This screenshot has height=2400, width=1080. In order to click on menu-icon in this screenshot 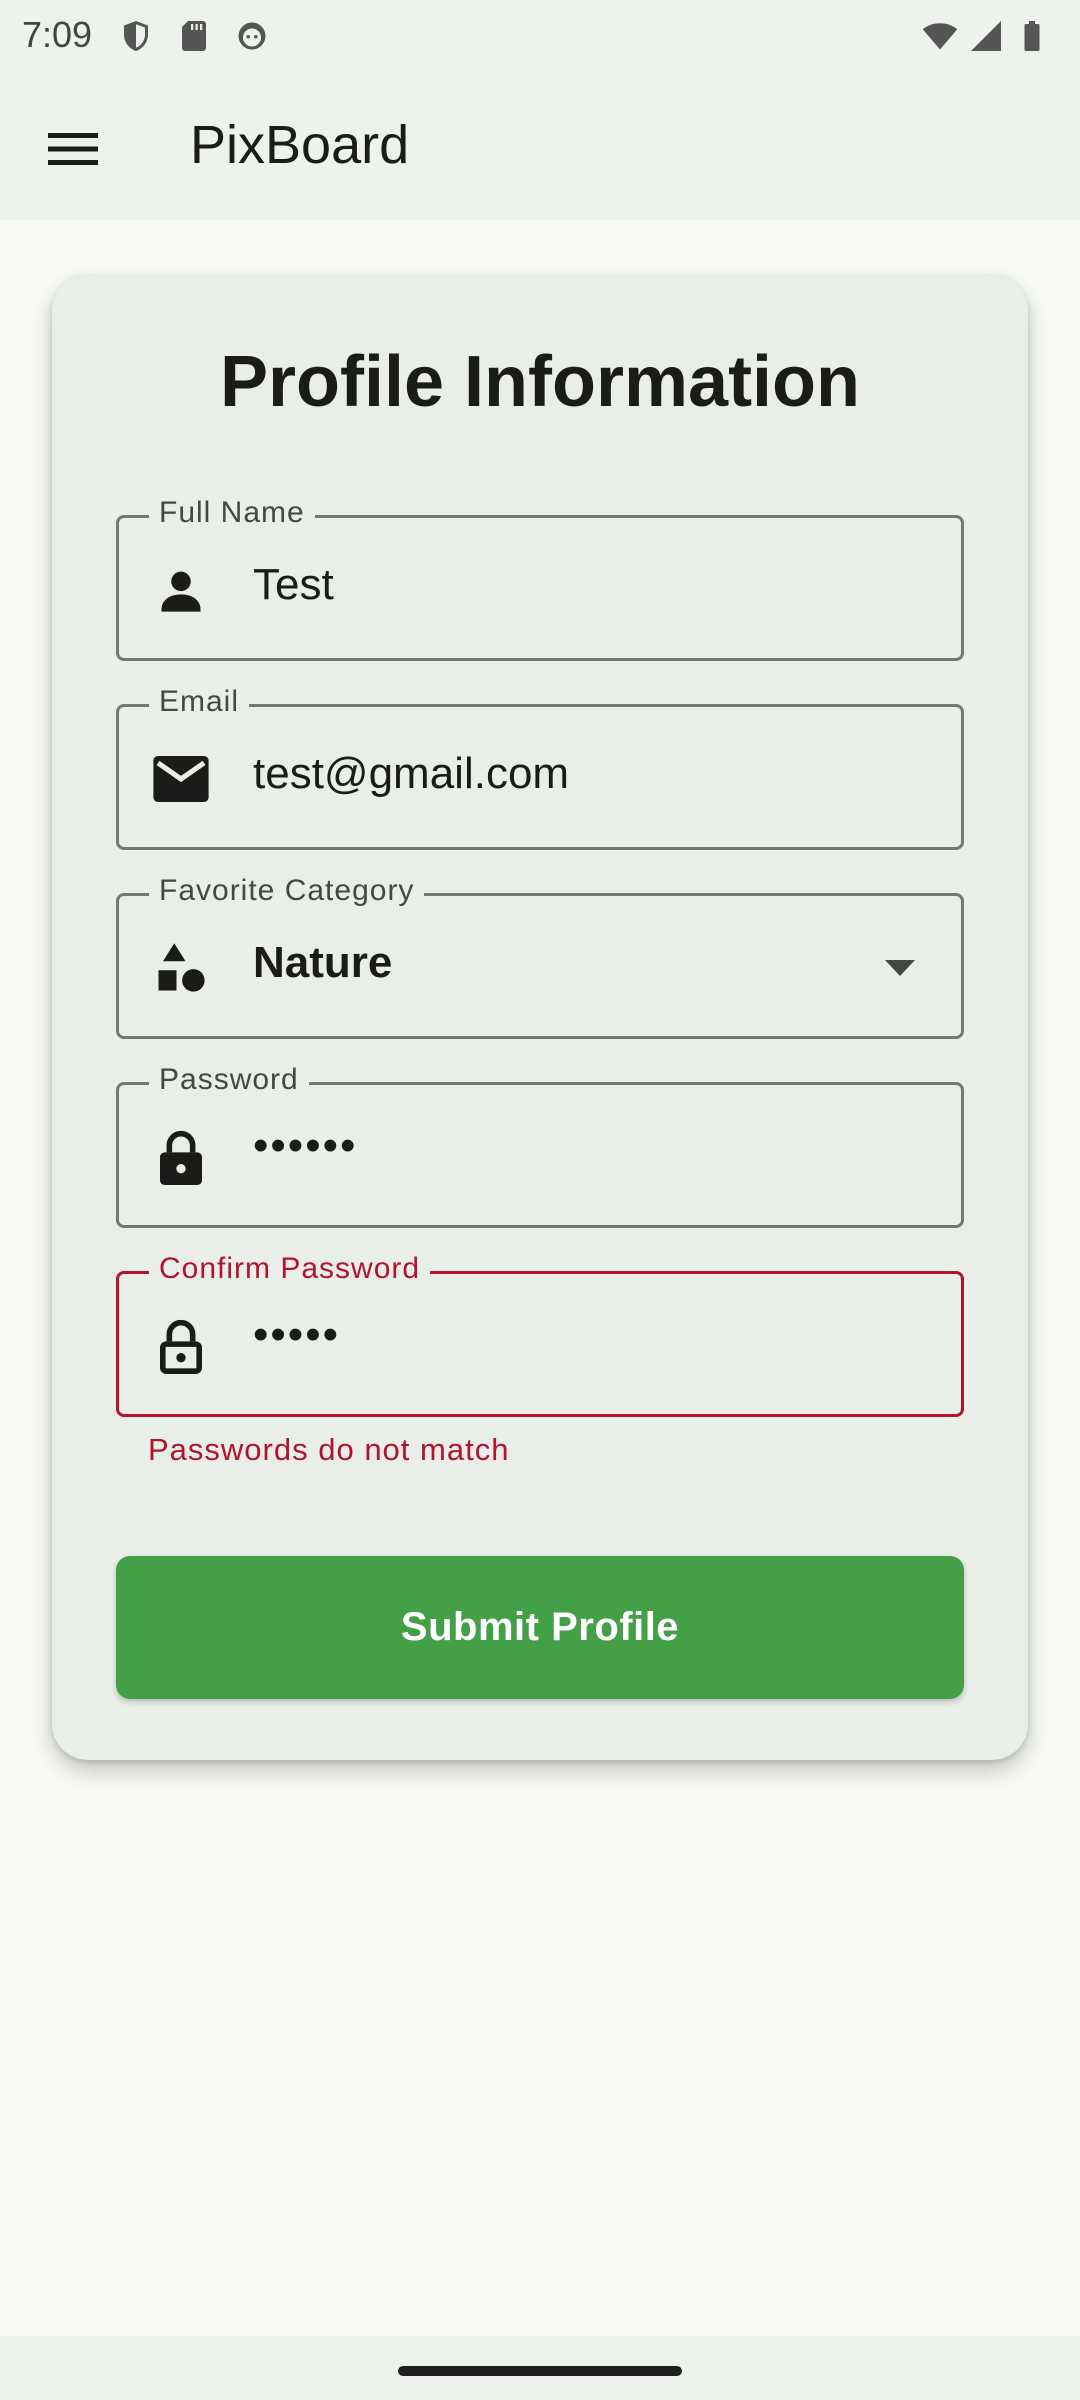, I will do `click(73, 149)`.